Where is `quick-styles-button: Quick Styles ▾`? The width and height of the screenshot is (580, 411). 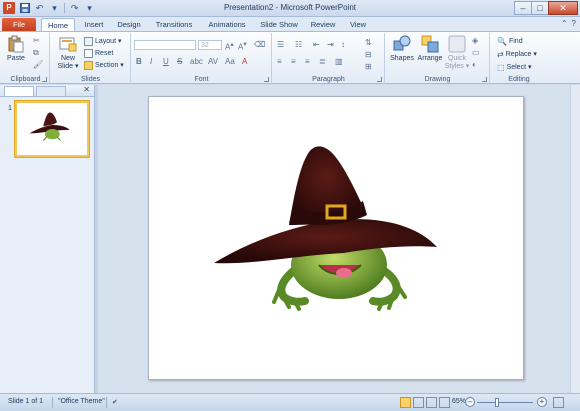
quick-styles-button: Quick Styles ▾ is located at coordinates (457, 53).